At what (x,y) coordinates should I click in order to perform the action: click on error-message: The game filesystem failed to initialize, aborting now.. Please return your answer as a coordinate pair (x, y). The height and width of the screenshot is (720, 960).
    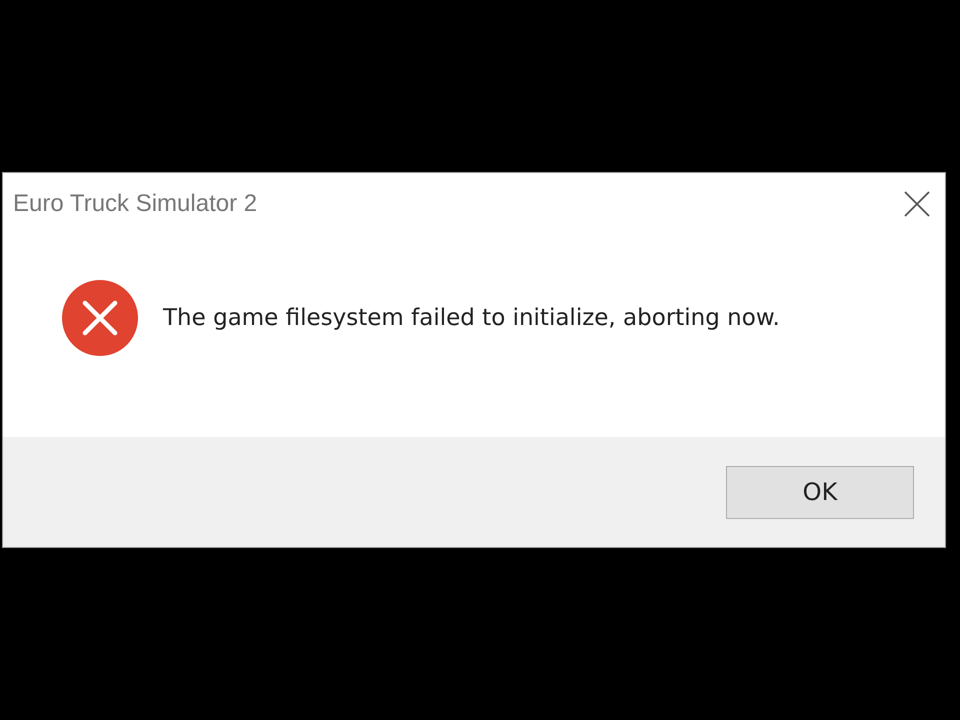
    Looking at the image, I should click on (471, 318).